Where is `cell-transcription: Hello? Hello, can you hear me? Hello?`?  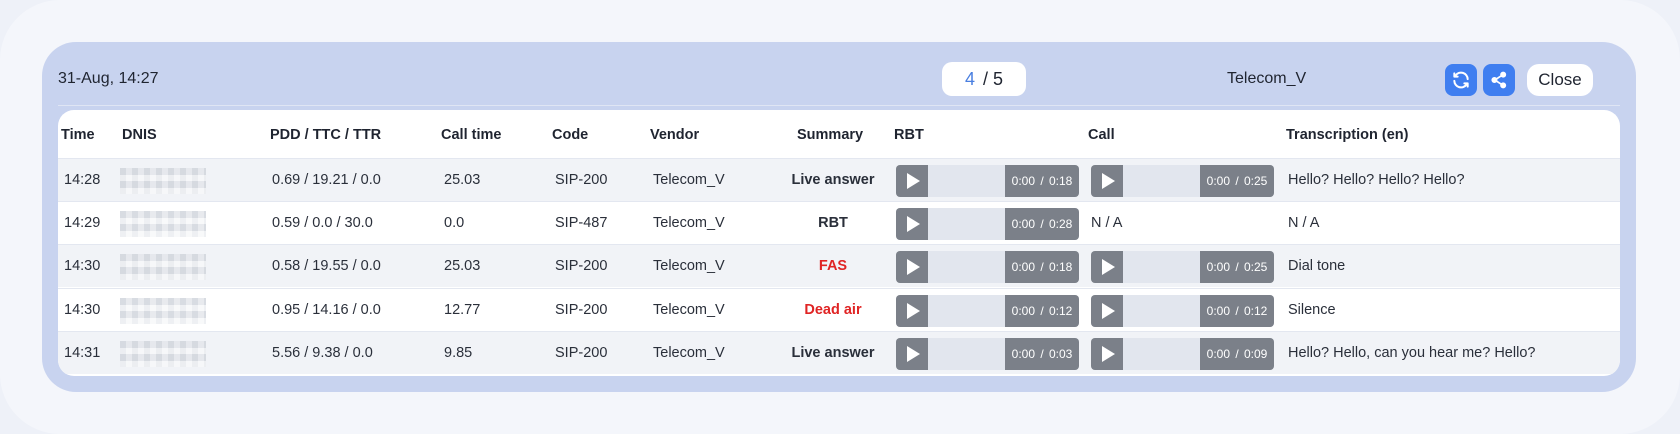
cell-transcription: Hello? Hello, can you hear me? Hello? is located at coordinates (1412, 353).